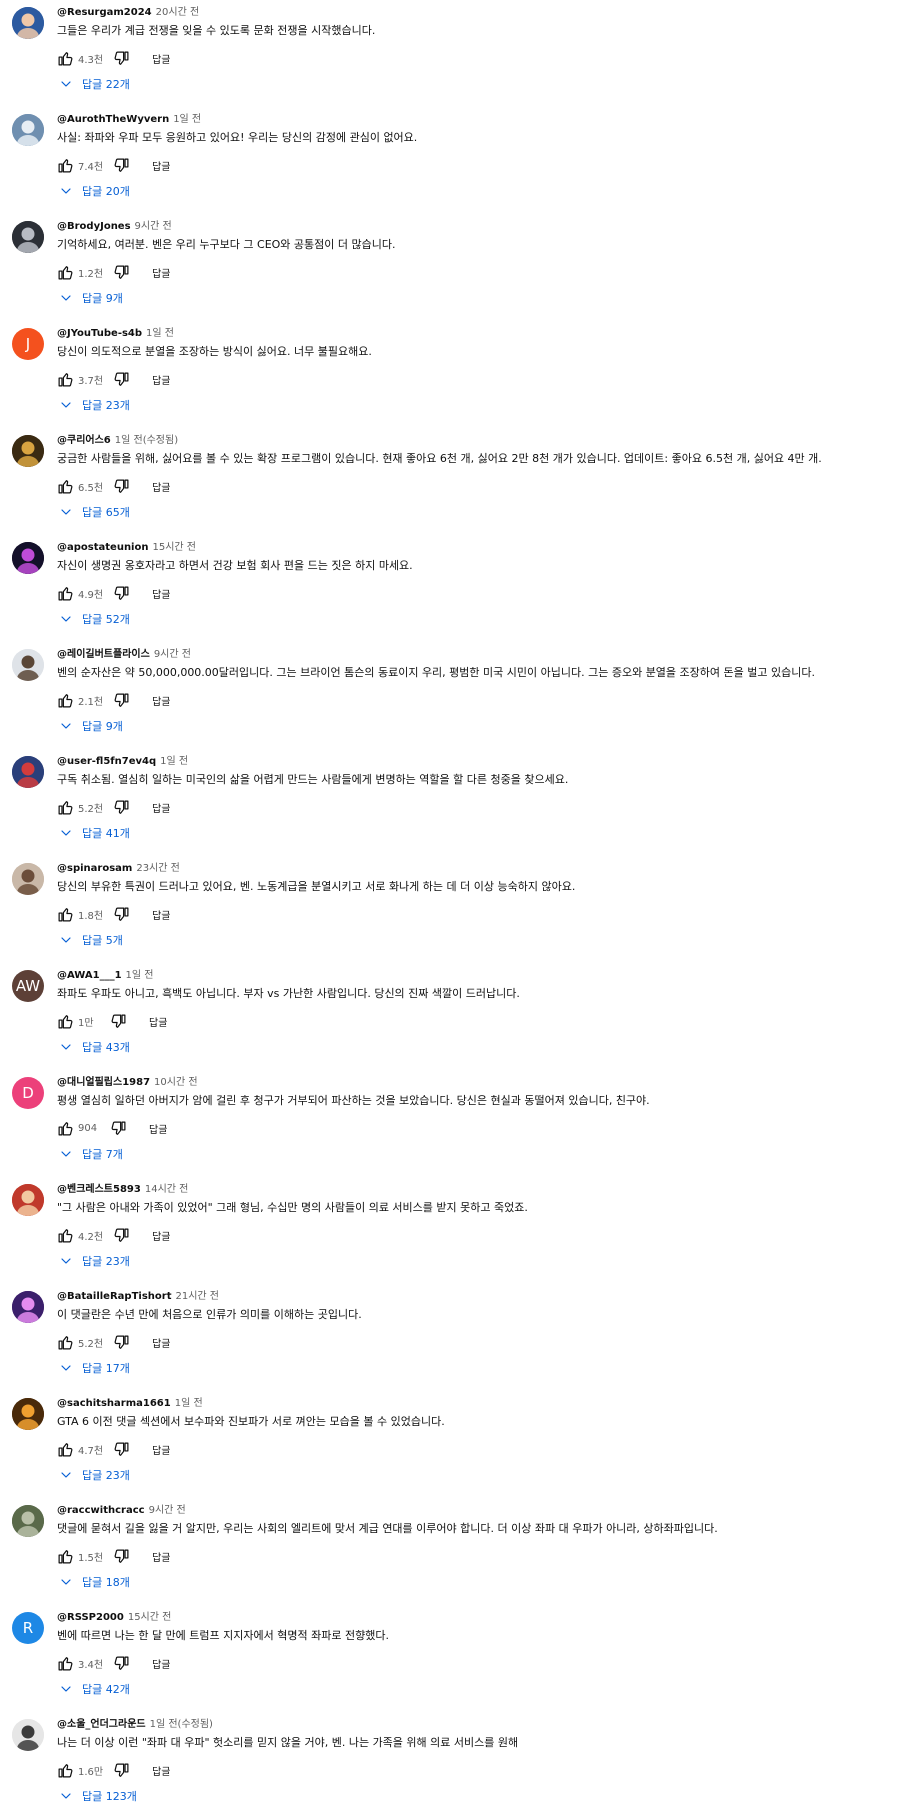  I want to click on comment-author: @쿠리어스6, so click(84, 440).